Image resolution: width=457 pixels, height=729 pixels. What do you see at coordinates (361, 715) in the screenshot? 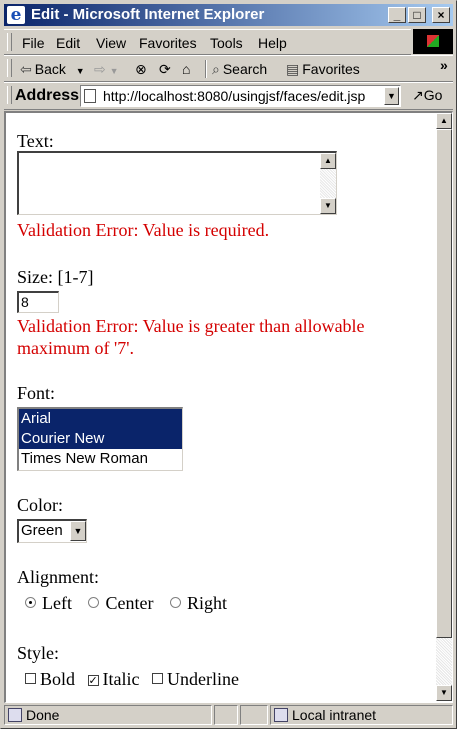
I see `status-zone-pane: Local intranet` at bounding box center [361, 715].